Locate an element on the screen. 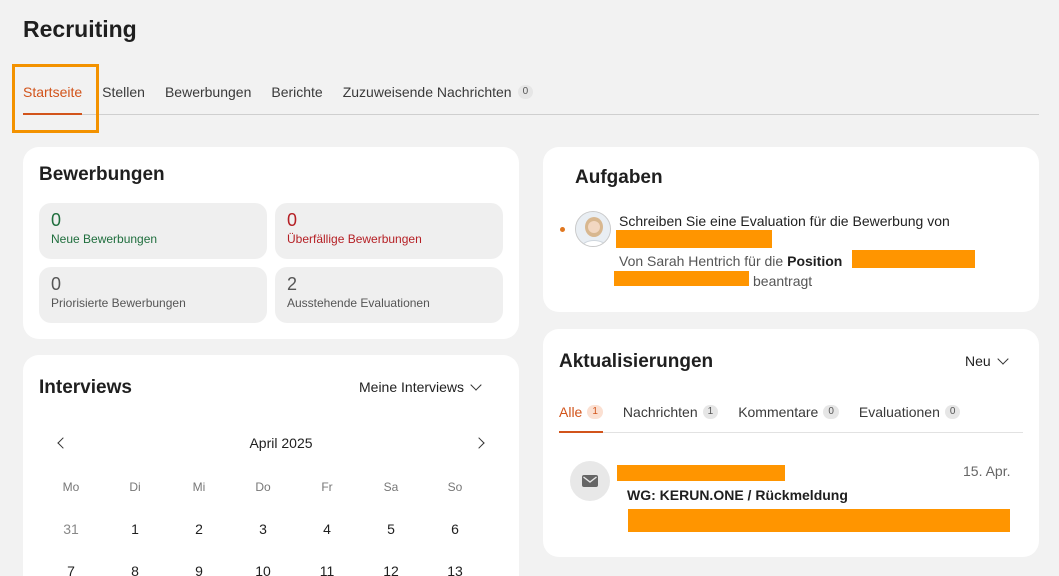  weekday-label: Sa is located at coordinates (391, 487).